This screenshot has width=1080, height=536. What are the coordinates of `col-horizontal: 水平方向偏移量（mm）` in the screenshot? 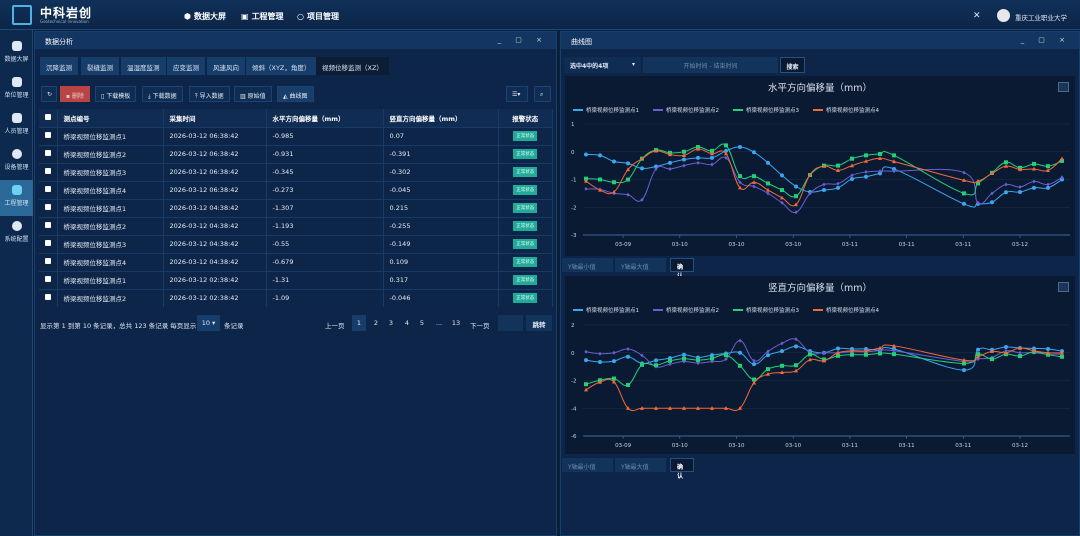 It's located at (325, 118).